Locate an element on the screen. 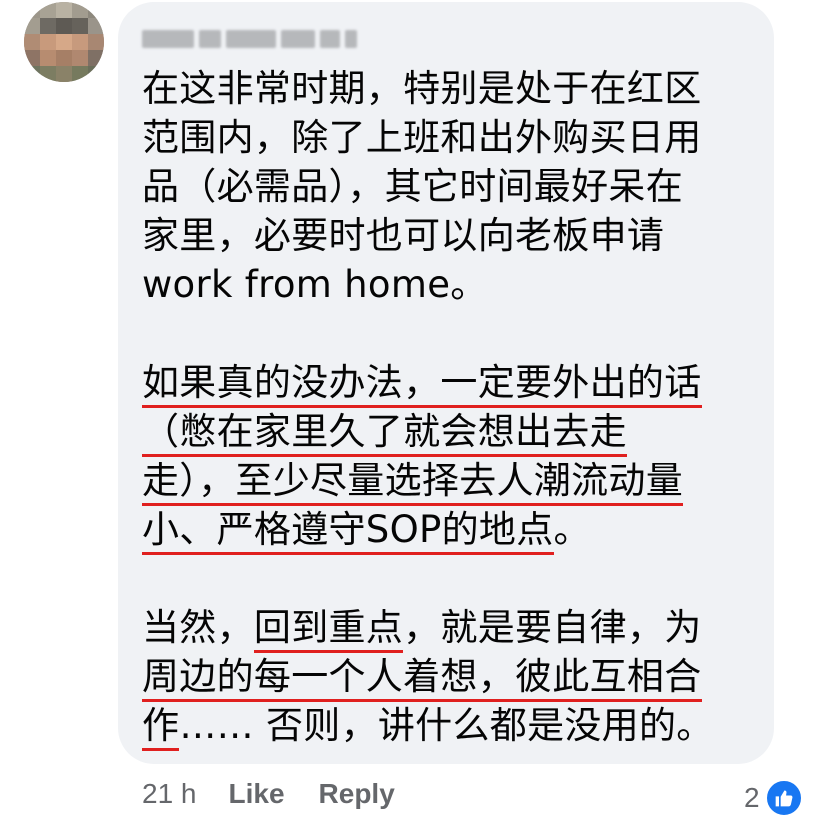 This screenshot has width=828, height=823. reaction-summary: 2 is located at coordinates (774, 798).